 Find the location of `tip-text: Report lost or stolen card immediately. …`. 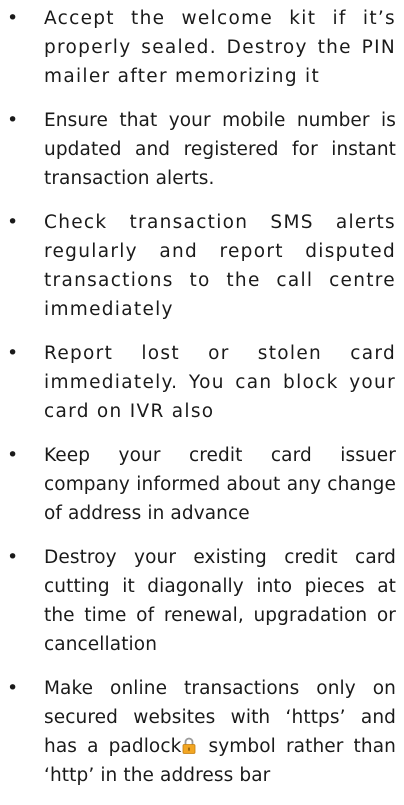

tip-text: Report lost or stolen card immediately. … is located at coordinates (220, 382).